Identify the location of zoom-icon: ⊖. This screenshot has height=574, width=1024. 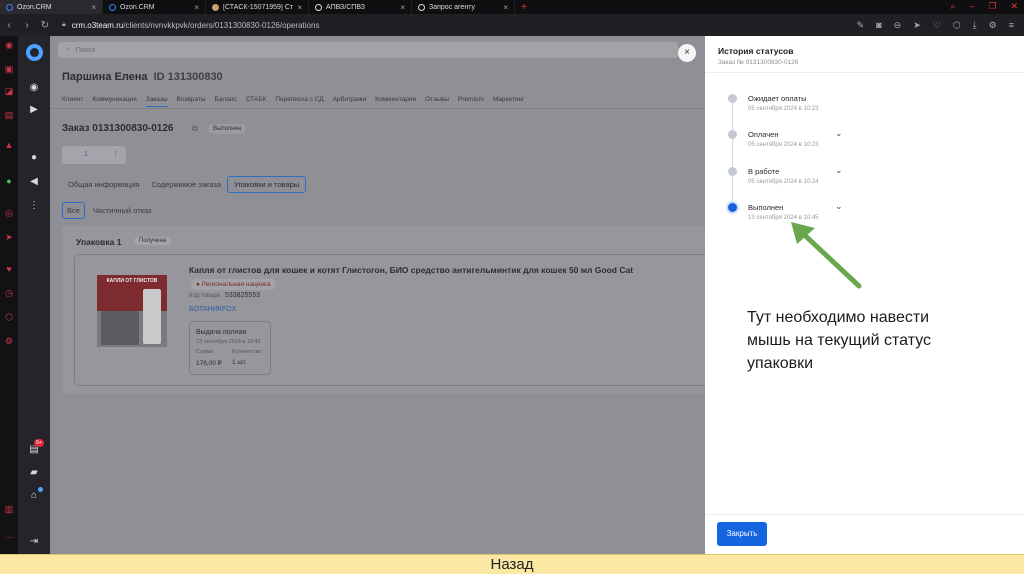
(898, 25).